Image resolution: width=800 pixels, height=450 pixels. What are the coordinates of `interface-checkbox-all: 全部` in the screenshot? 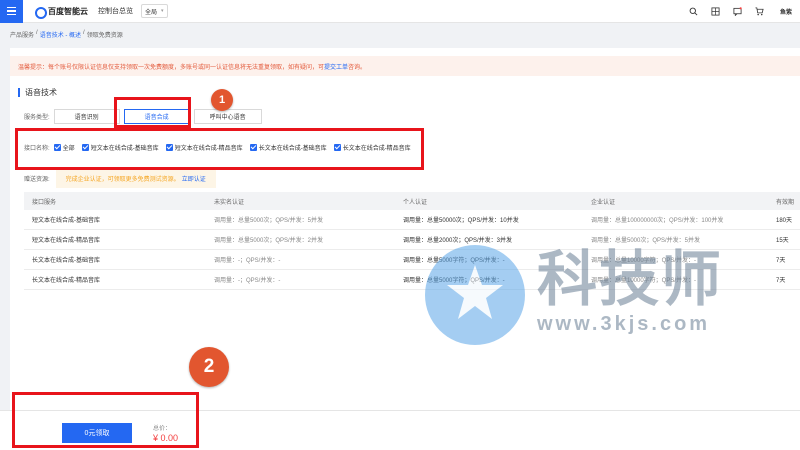 It's located at (64, 147).